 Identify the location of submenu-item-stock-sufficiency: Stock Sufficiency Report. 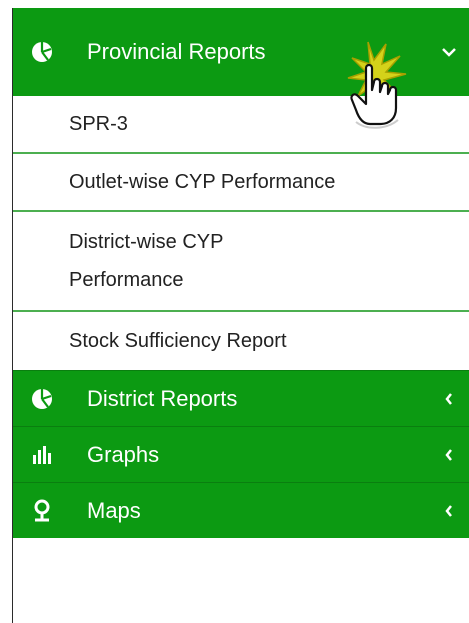
(241, 341).